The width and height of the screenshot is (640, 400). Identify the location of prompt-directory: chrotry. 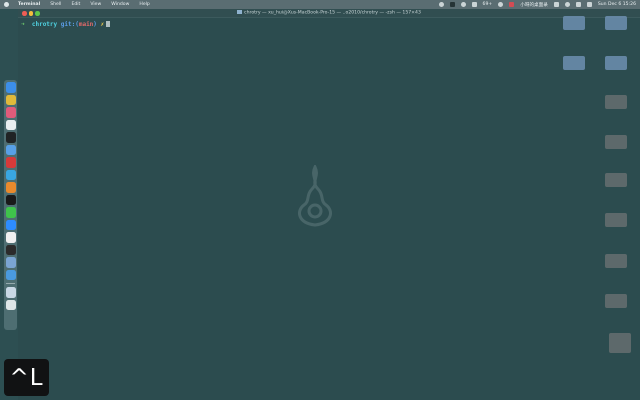
(44, 24).